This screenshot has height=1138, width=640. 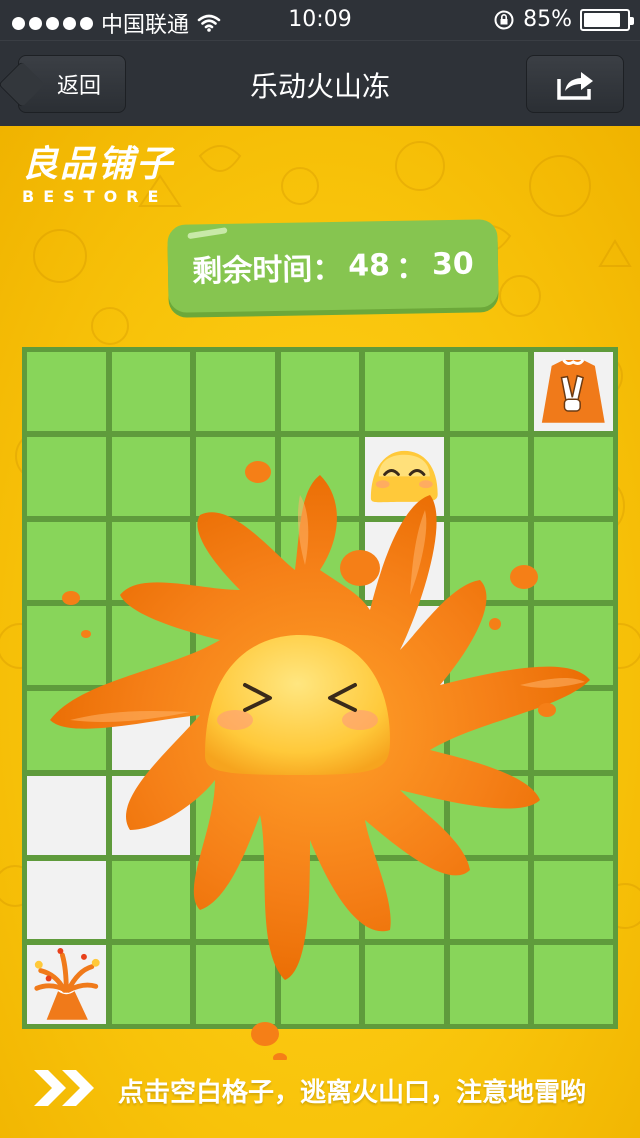 I want to click on logo-sub-text: BESTORE, so click(x=95, y=196).